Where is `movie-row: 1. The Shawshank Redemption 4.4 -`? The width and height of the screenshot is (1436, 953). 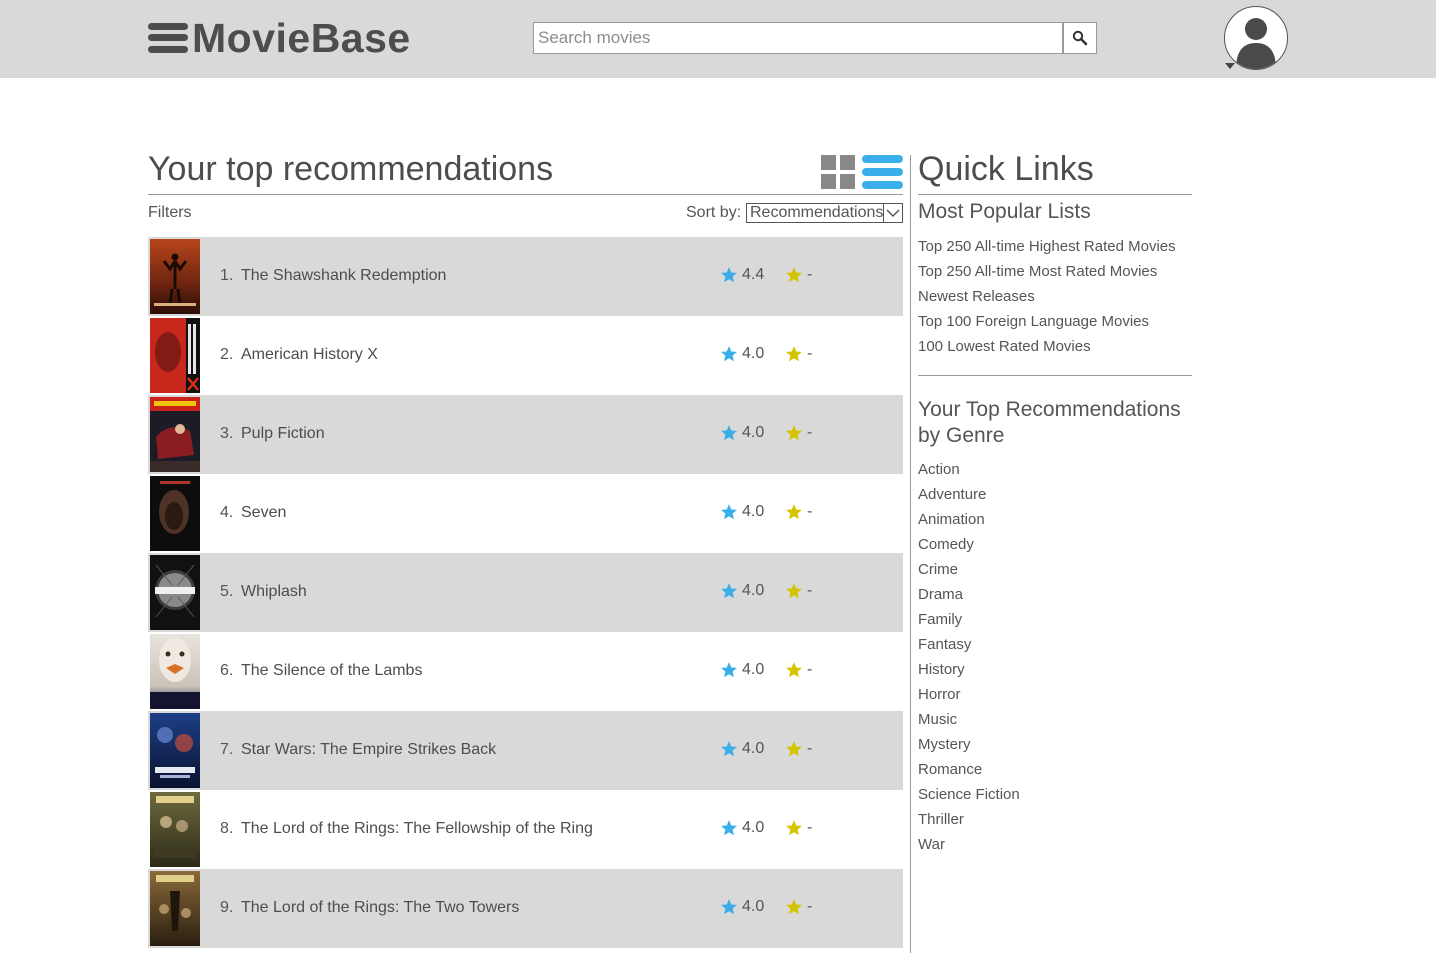 movie-row: 1. The Shawshank Redemption 4.4 - is located at coordinates (525, 276).